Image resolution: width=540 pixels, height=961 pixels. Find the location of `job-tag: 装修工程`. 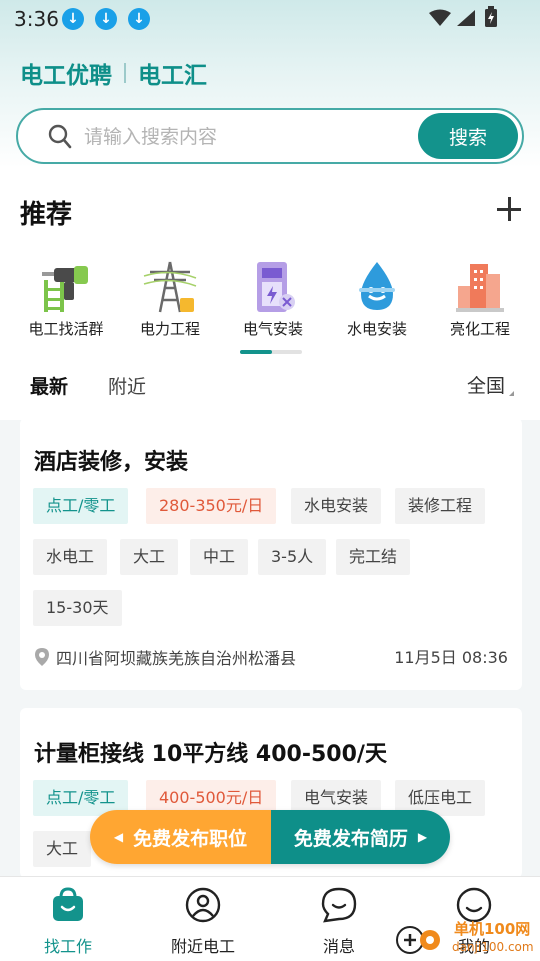

job-tag: 装修工程 is located at coordinates (440, 506).